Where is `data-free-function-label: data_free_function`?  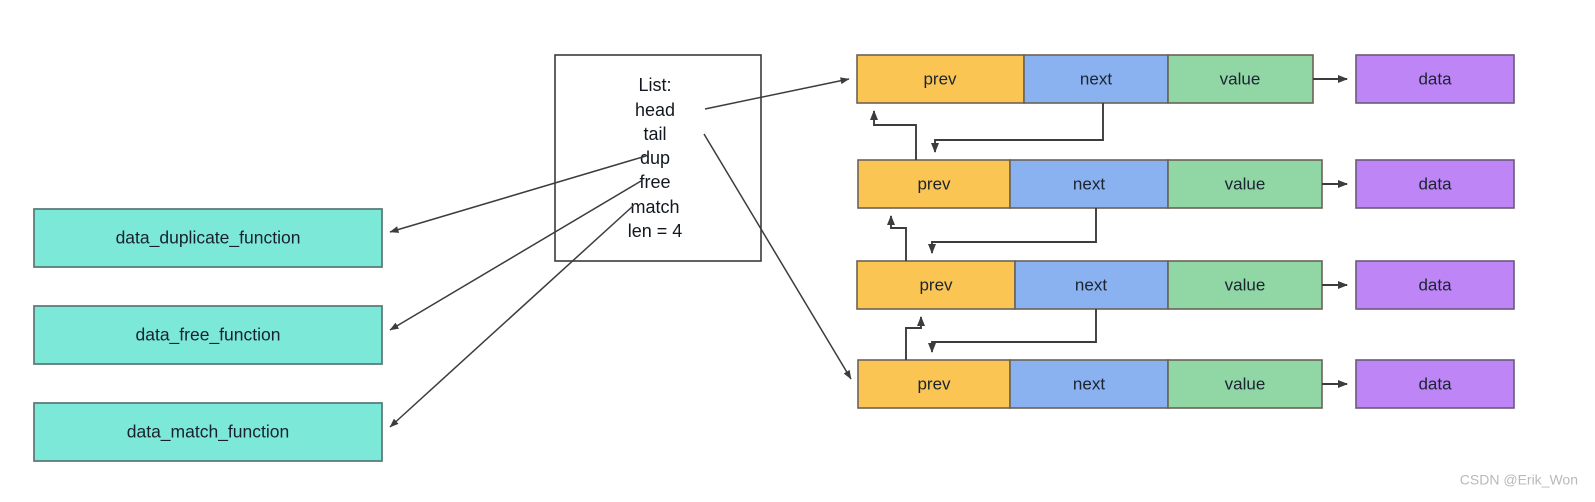
data-free-function-label: data_free_function is located at coordinates (208, 335).